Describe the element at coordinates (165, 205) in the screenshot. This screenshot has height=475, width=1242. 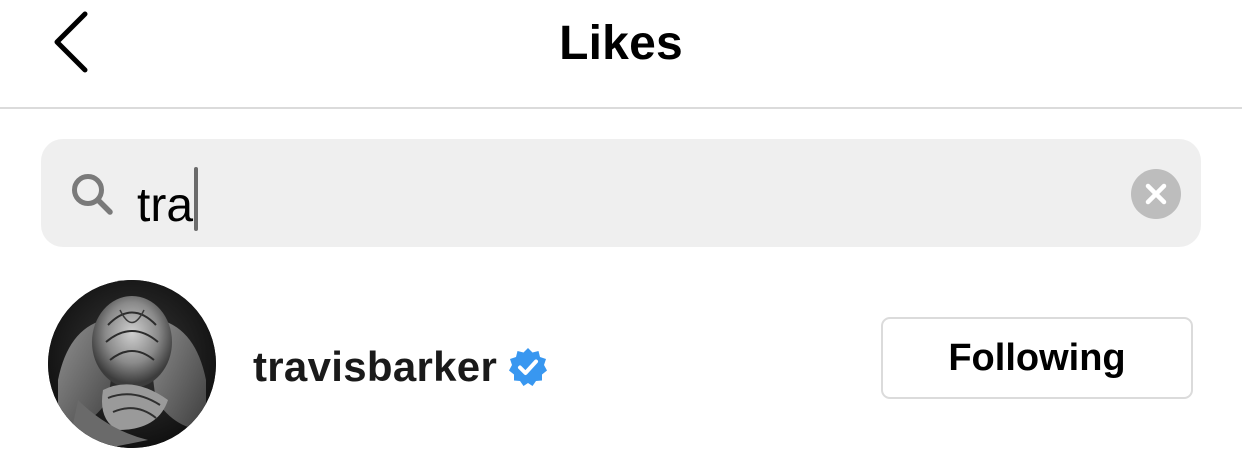
I see `search-input-value: tra` at that location.